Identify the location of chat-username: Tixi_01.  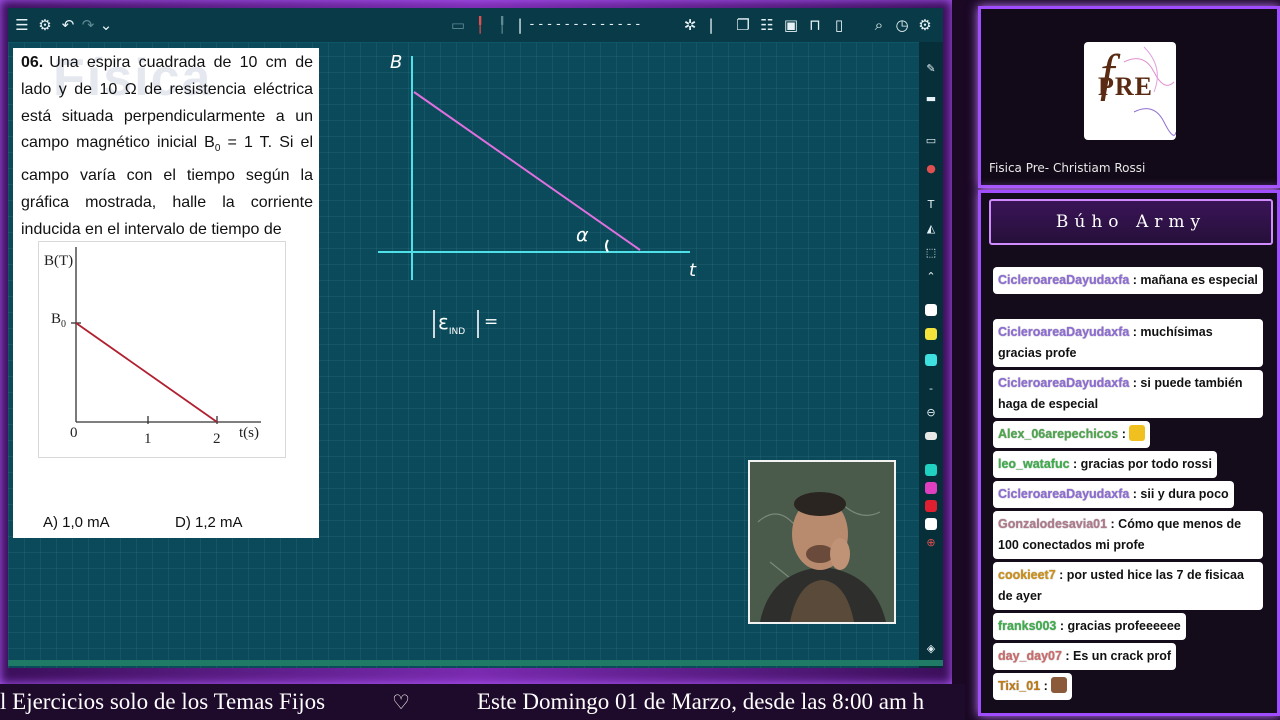
(1019, 686).